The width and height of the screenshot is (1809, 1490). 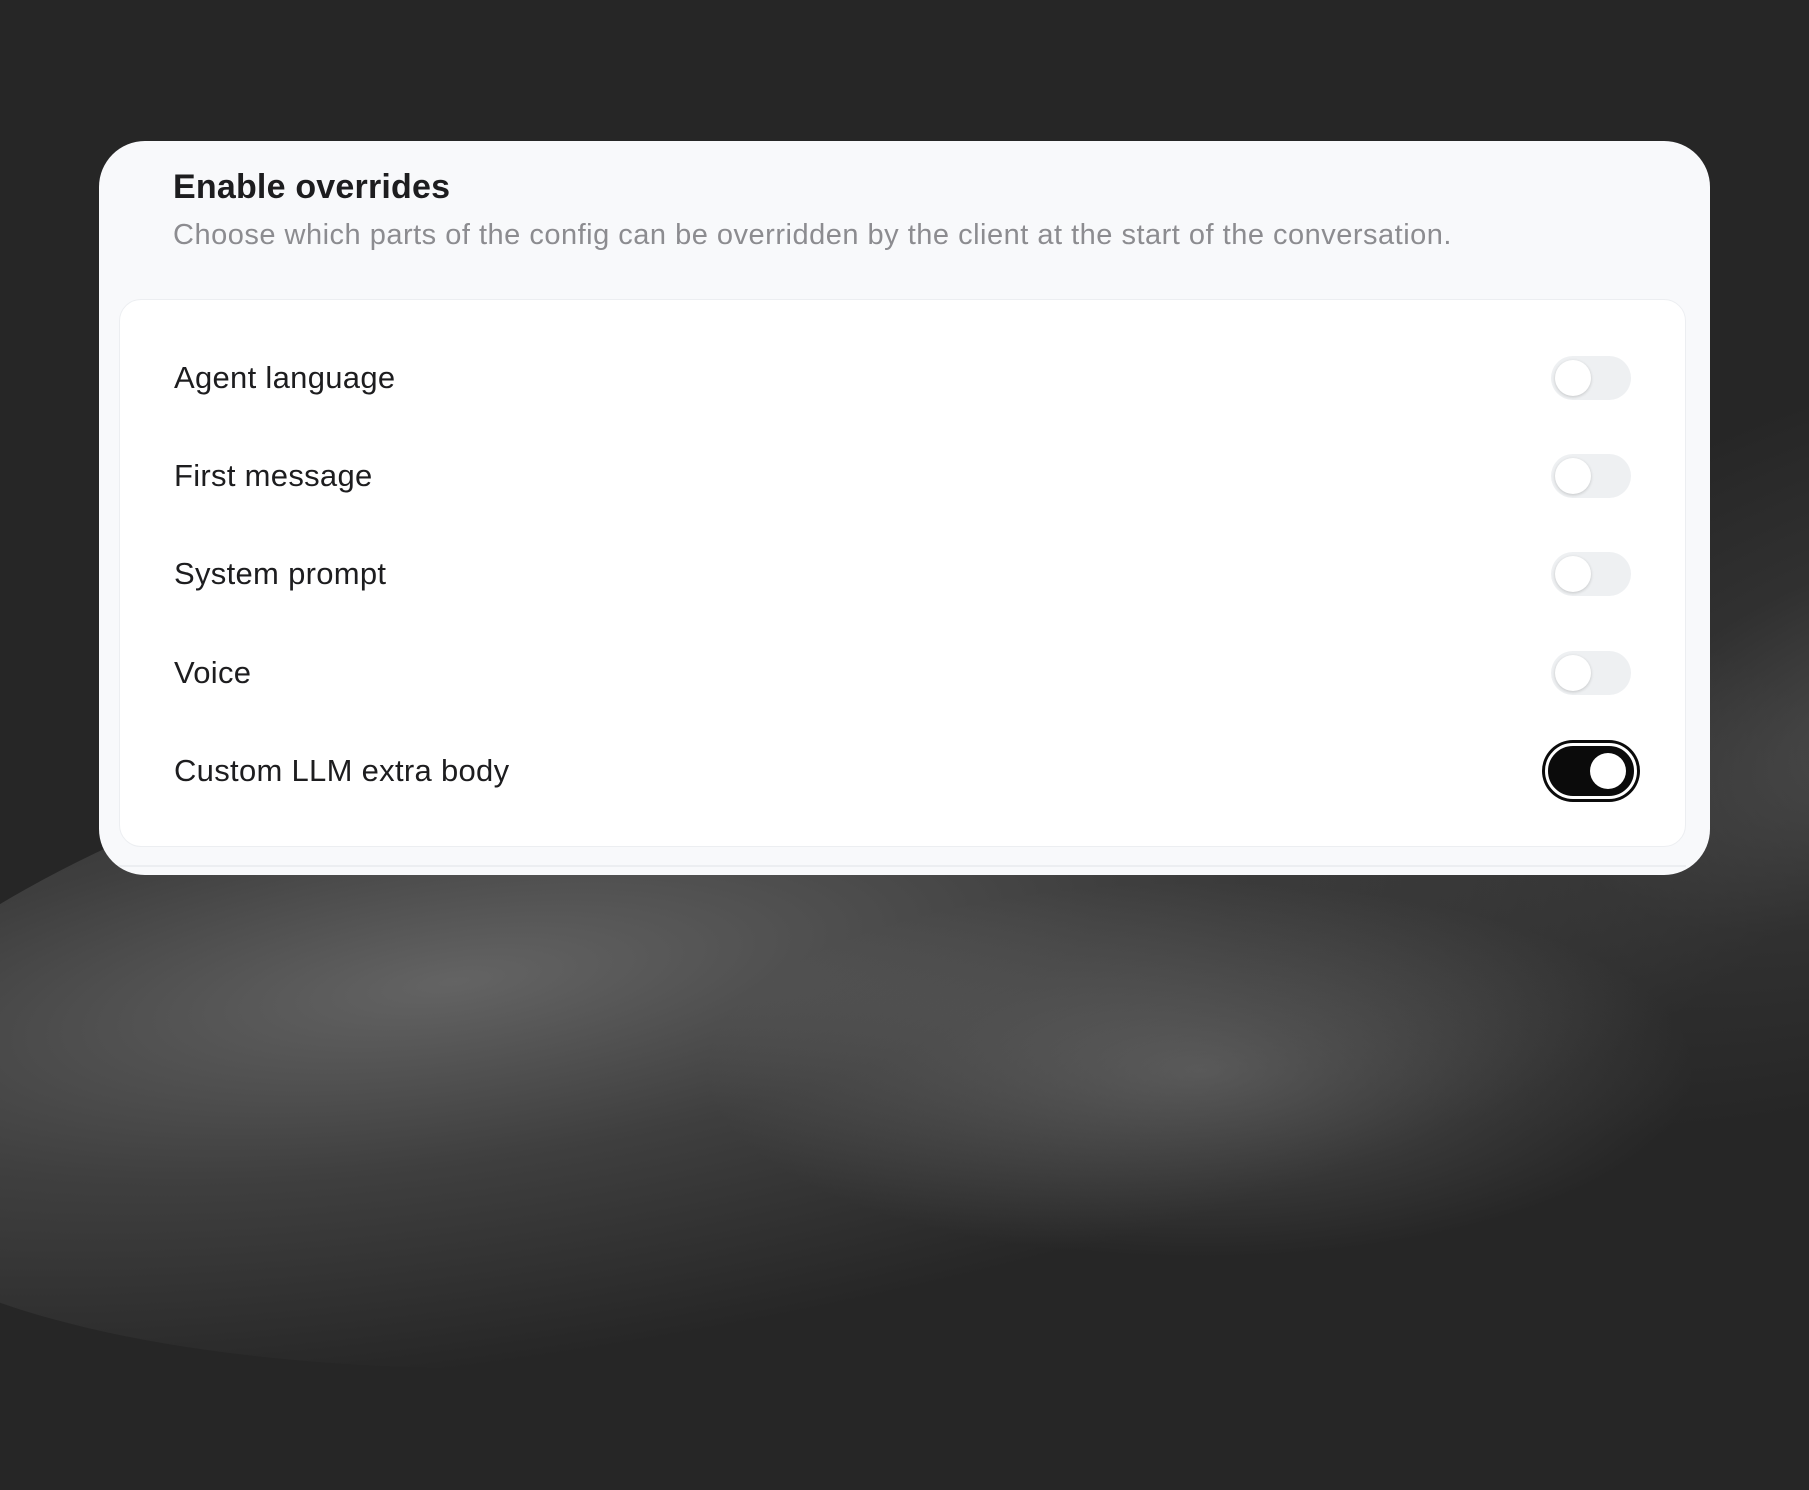 I want to click on override-label: Custom LLM extra body, so click(x=342, y=770).